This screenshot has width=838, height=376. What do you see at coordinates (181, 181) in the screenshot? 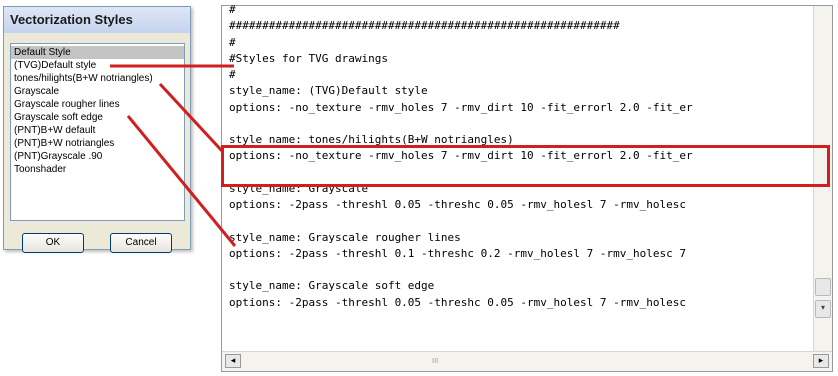
I see `callout-line-grayscale-rougher` at bounding box center [181, 181].